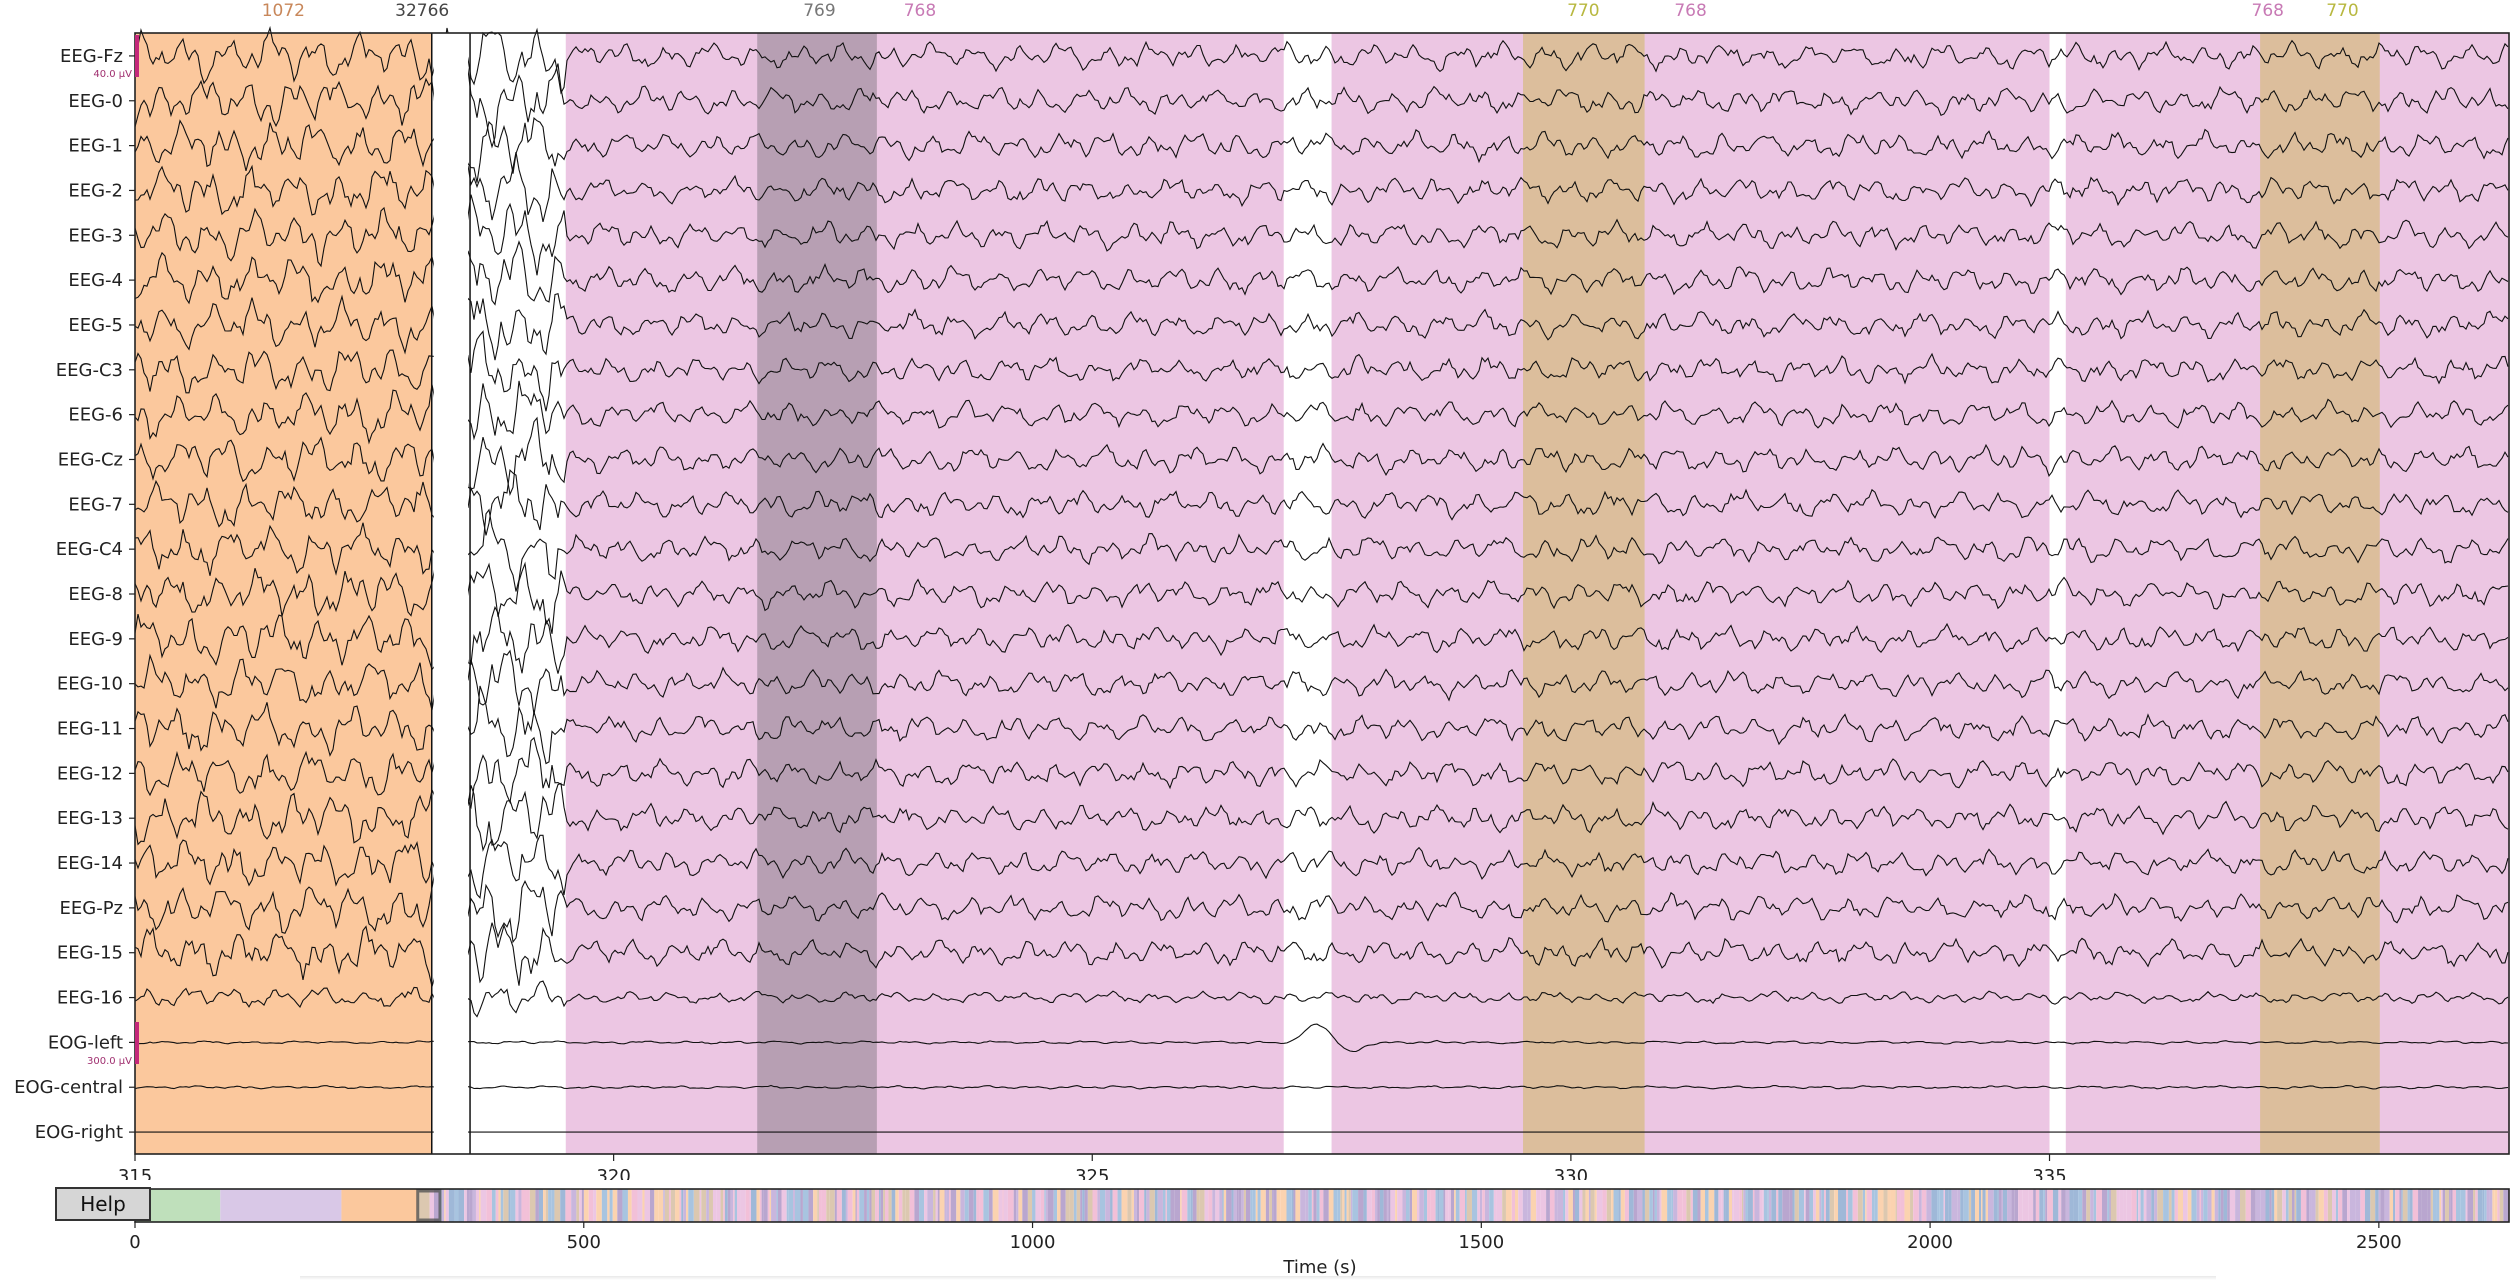 This screenshot has height=1280, width=2516. Describe the element at coordinates (79, 1132) in the screenshot. I see `channel-label-eog-right: EOG-right` at that location.